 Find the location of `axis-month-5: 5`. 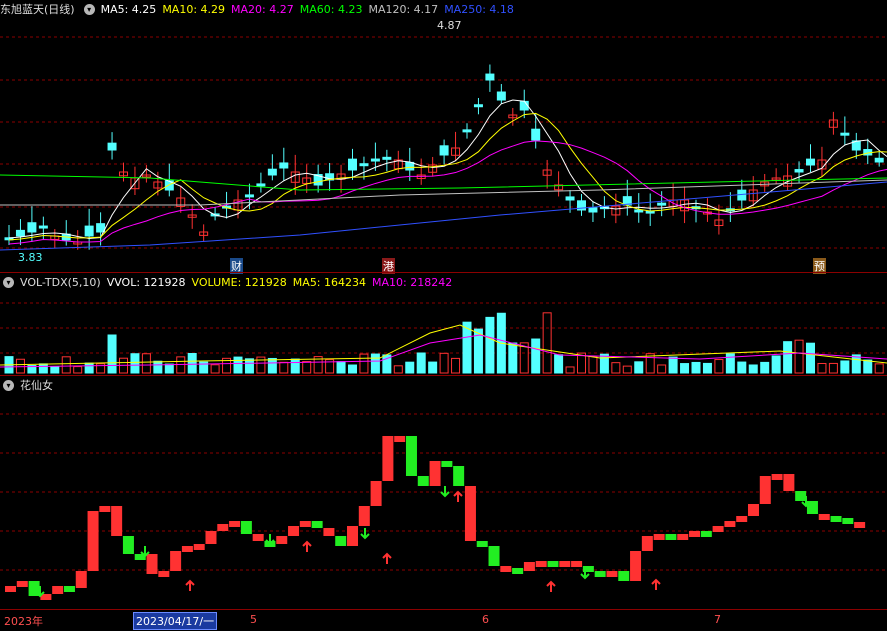

axis-month-5: 5 is located at coordinates (253, 619).